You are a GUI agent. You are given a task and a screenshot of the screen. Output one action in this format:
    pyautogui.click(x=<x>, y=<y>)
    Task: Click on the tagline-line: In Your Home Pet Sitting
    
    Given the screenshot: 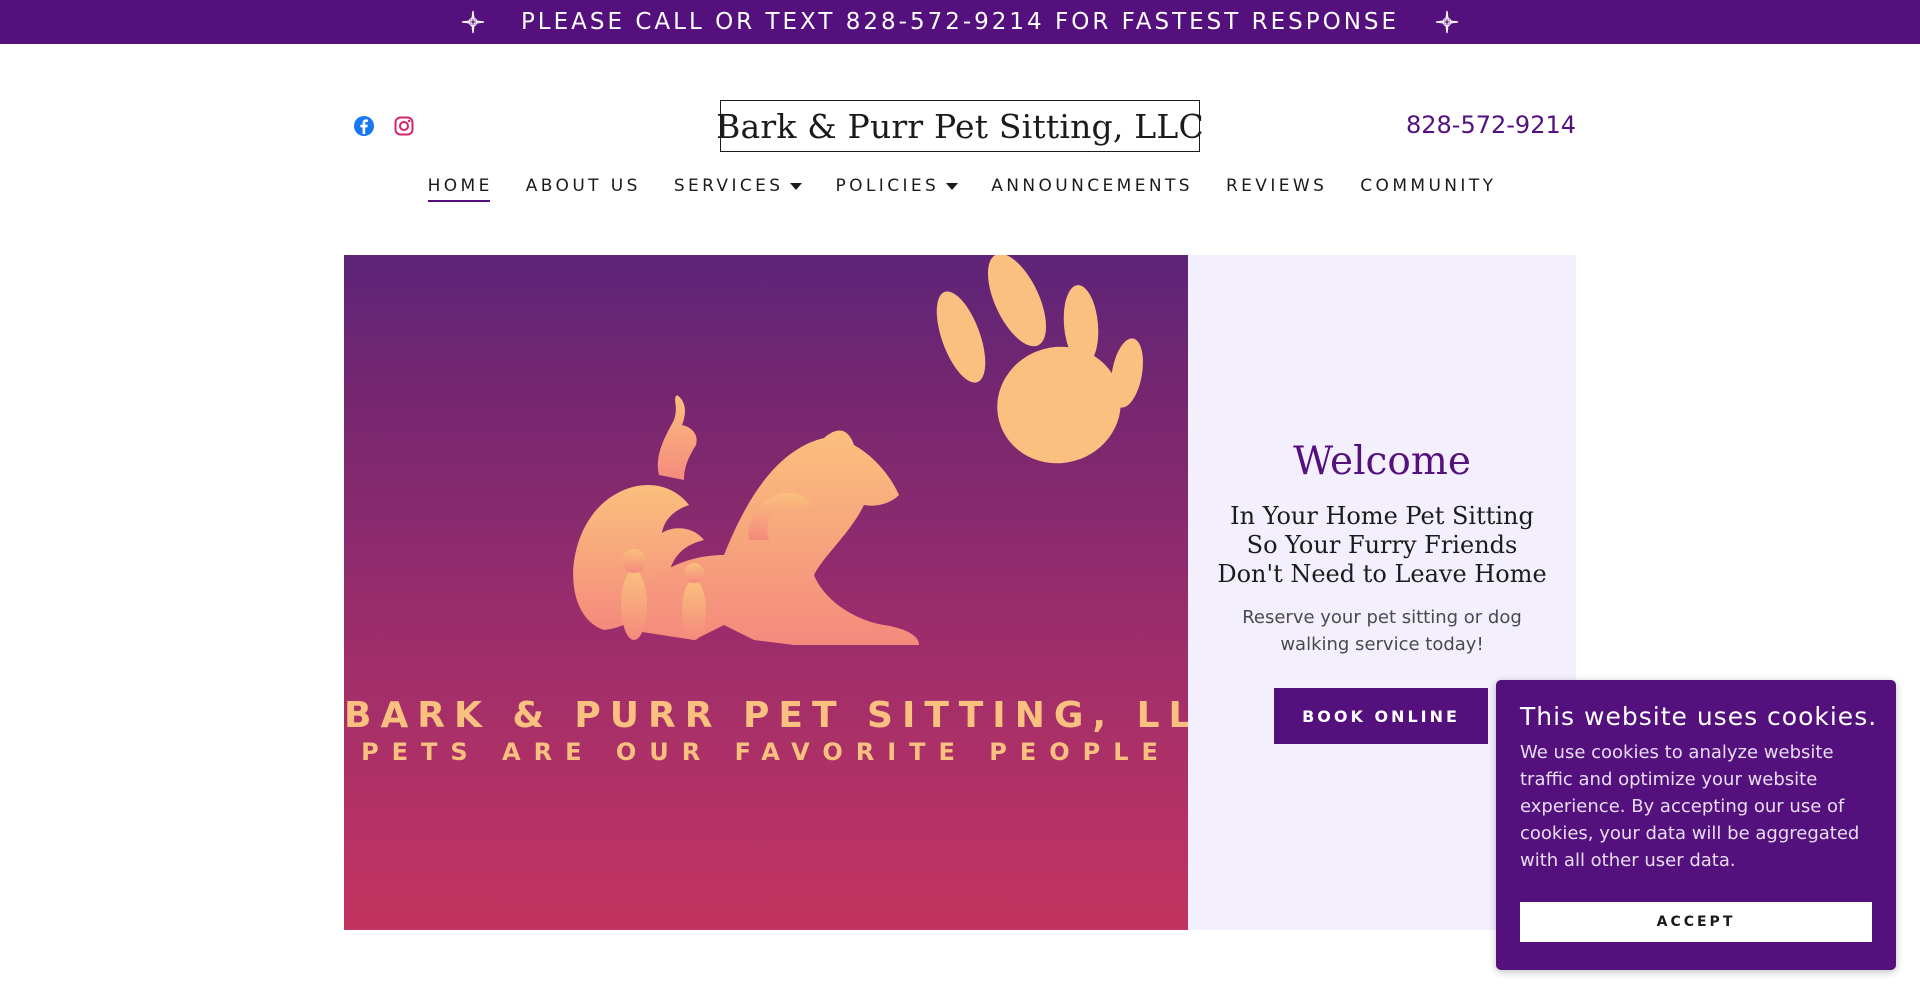 What is the action you would take?
    pyautogui.click(x=1382, y=516)
    